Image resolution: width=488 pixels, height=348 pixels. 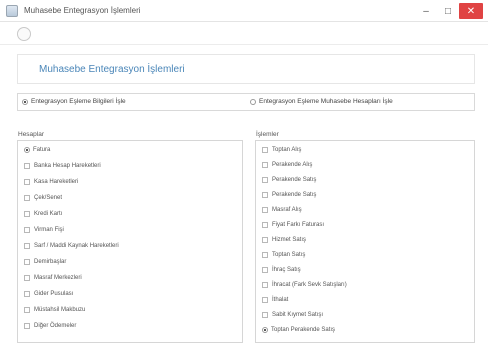 I want to click on list-item-toptan-satis: Toptan Satış, so click(x=283, y=255).